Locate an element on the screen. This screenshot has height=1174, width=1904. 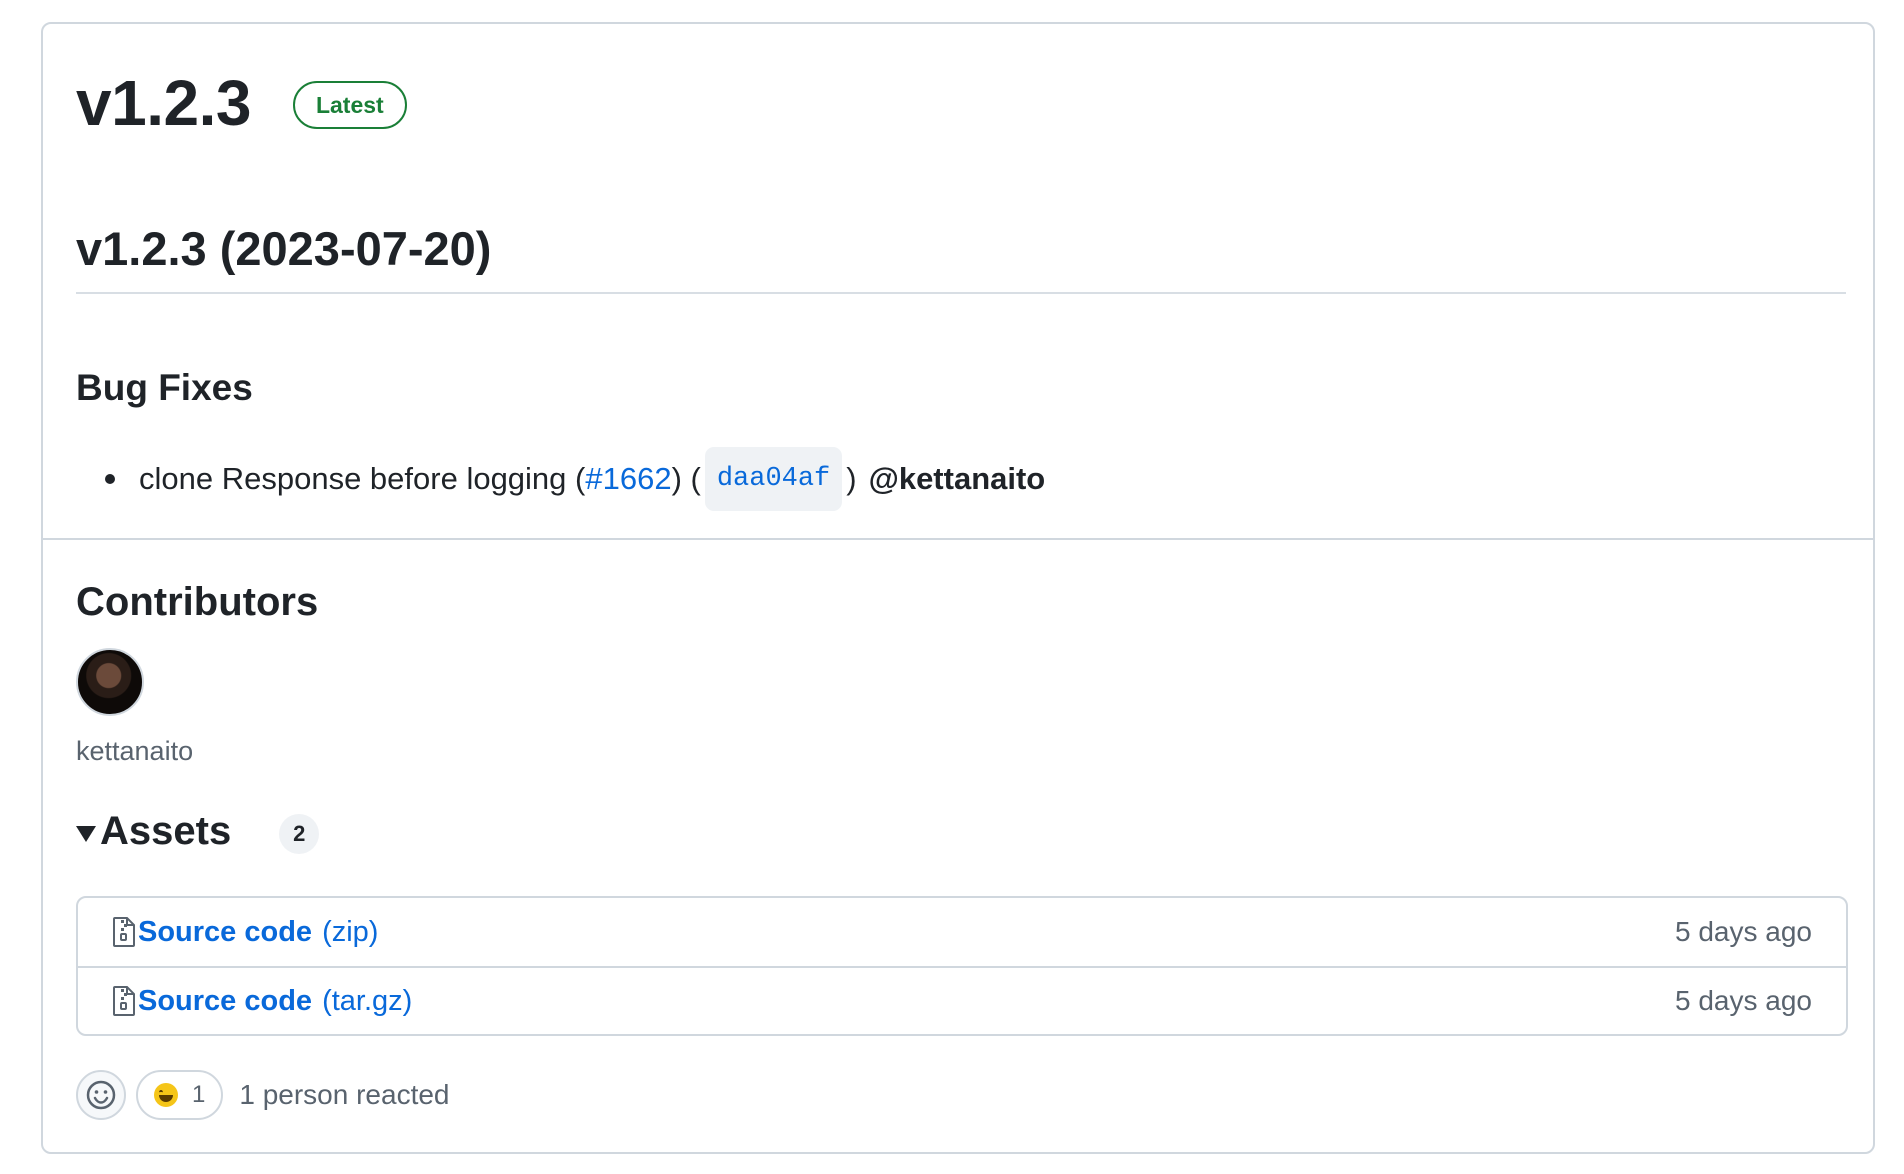
assets-list: Source code (zip) 5 days ago Source code is located at coordinates (962, 966).